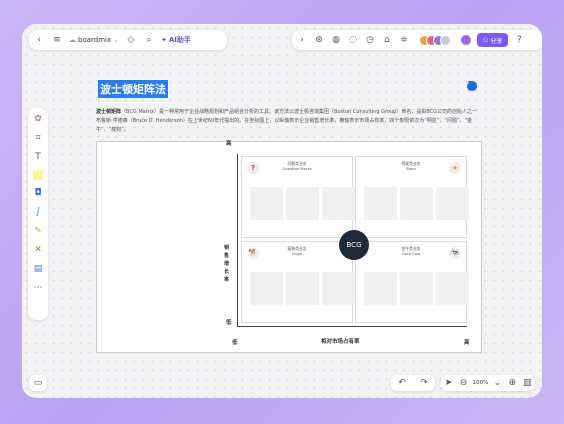 Image resolution: width=564 pixels, height=424 pixels. Describe the element at coordinates (38, 231) in the screenshot. I see `pen-icon: ✎` at that location.